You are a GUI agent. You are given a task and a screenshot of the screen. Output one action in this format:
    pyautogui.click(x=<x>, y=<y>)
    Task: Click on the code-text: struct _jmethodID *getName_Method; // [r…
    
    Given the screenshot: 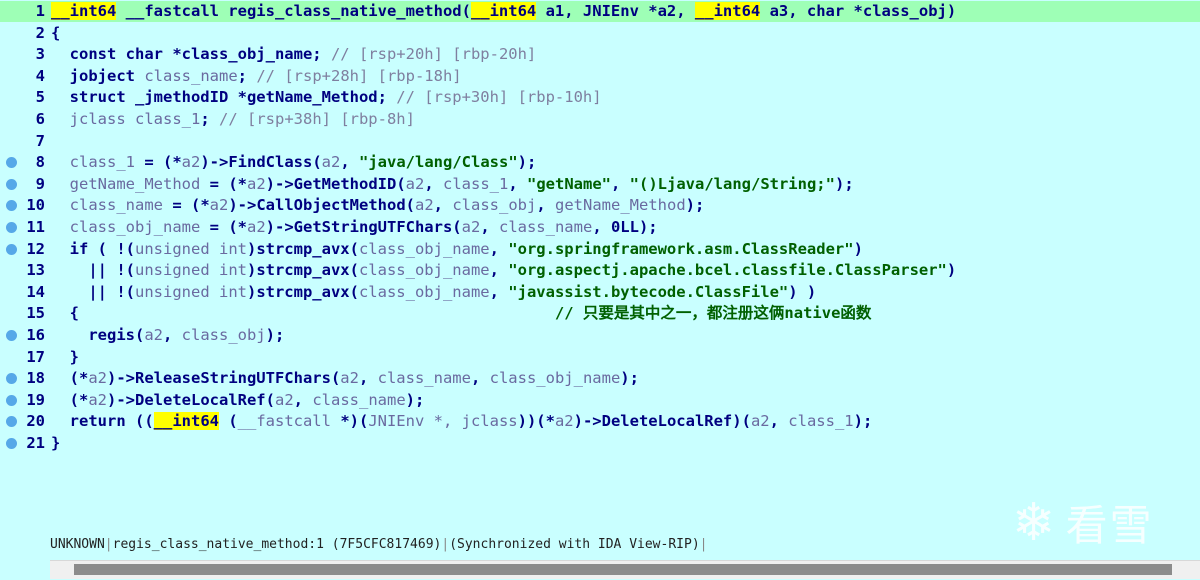 What is the action you would take?
    pyautogui.click(x=326, y=97)
    